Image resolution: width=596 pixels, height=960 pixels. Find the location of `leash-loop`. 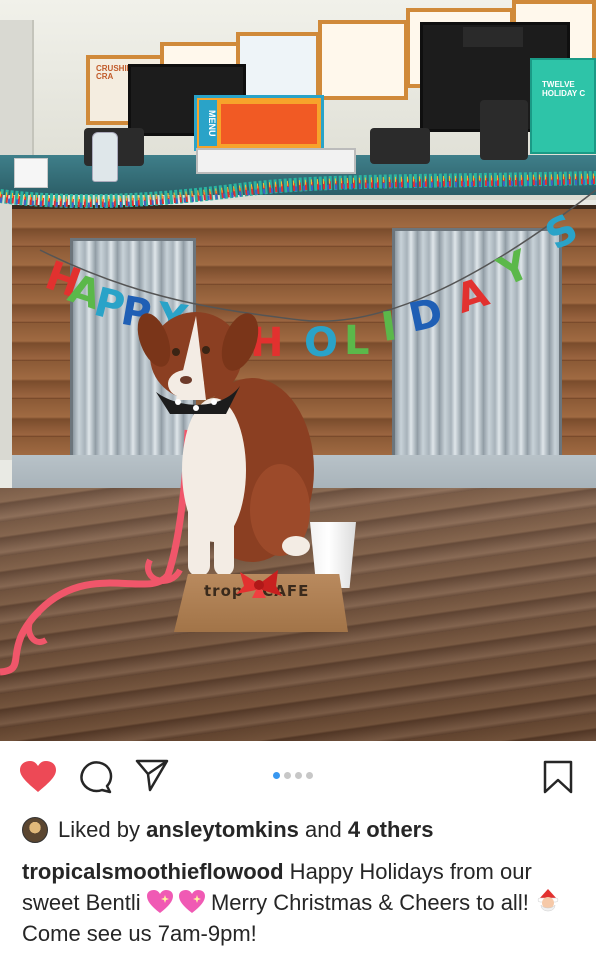

leash-loop is located at coordinates (37, 627).